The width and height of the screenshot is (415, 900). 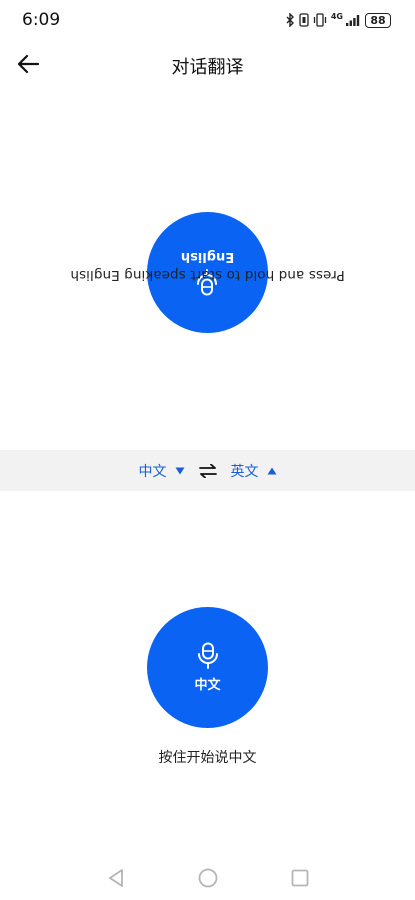 I want to click on battery-icon: 88, so click(x=378, y=20).